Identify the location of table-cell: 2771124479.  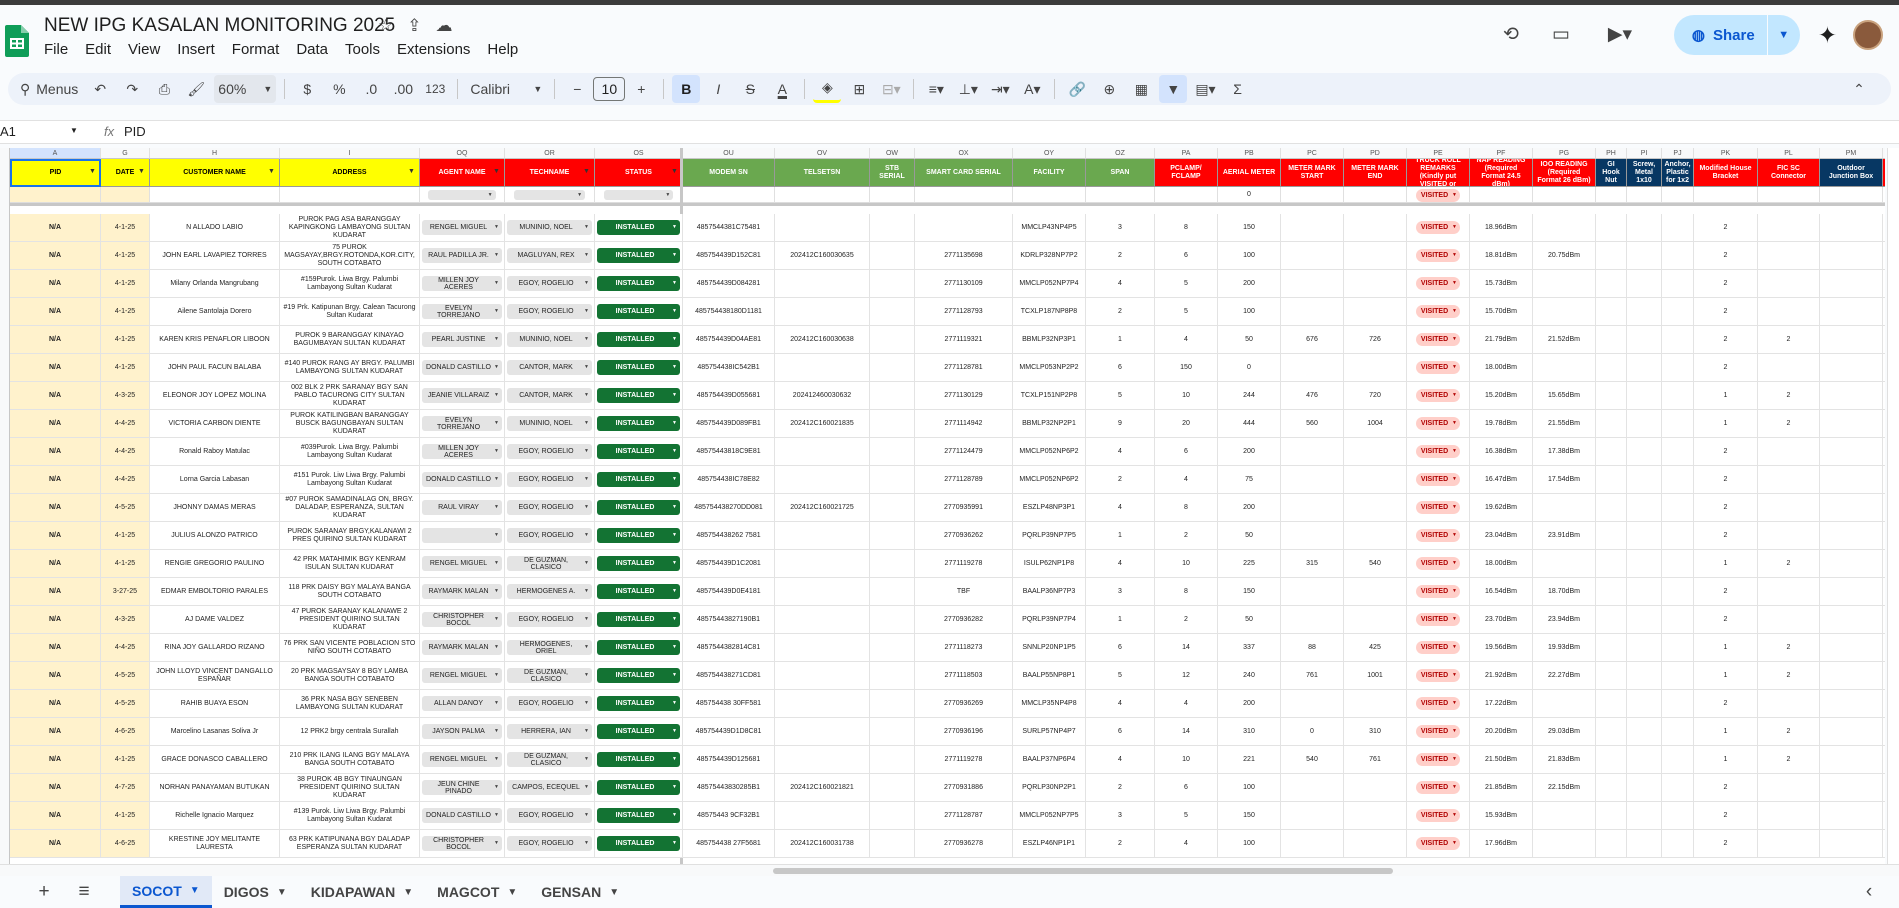
(964, 452).